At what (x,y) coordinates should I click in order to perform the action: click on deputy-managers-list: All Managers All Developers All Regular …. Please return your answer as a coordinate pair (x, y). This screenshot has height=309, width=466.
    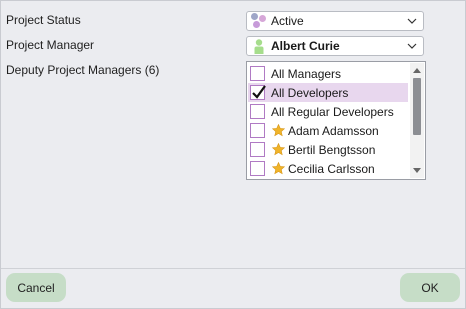
    Looking at the image, I should click on (336, 120).